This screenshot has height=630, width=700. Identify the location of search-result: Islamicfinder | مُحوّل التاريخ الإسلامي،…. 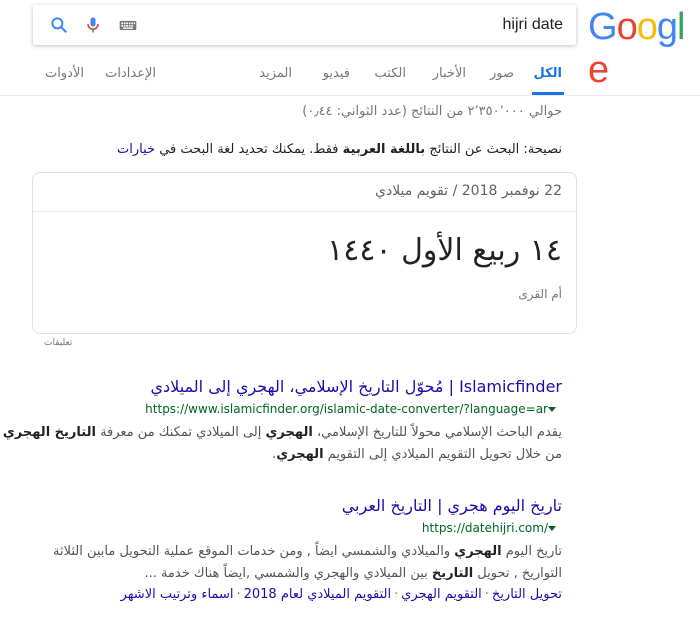
(282, 421).